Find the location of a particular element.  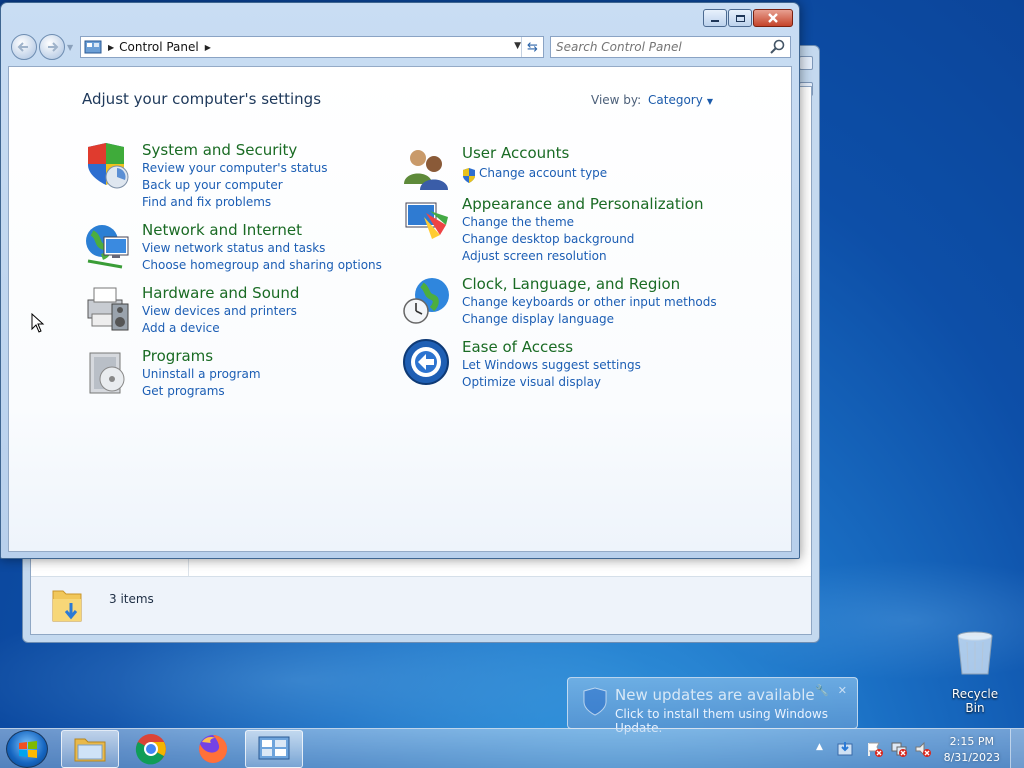

link-add-device: Add a device is located at coordinates (181, 328).